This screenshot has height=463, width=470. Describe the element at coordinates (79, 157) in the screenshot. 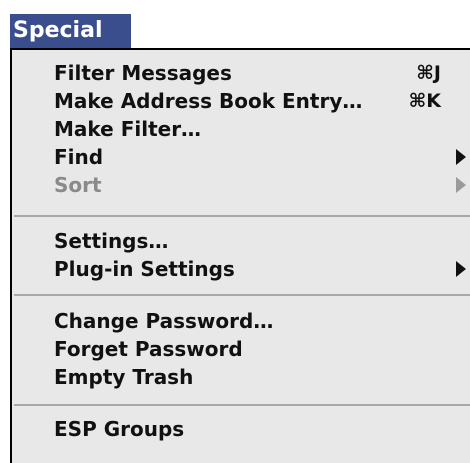

I see `menu-item-label: Find` at that location.